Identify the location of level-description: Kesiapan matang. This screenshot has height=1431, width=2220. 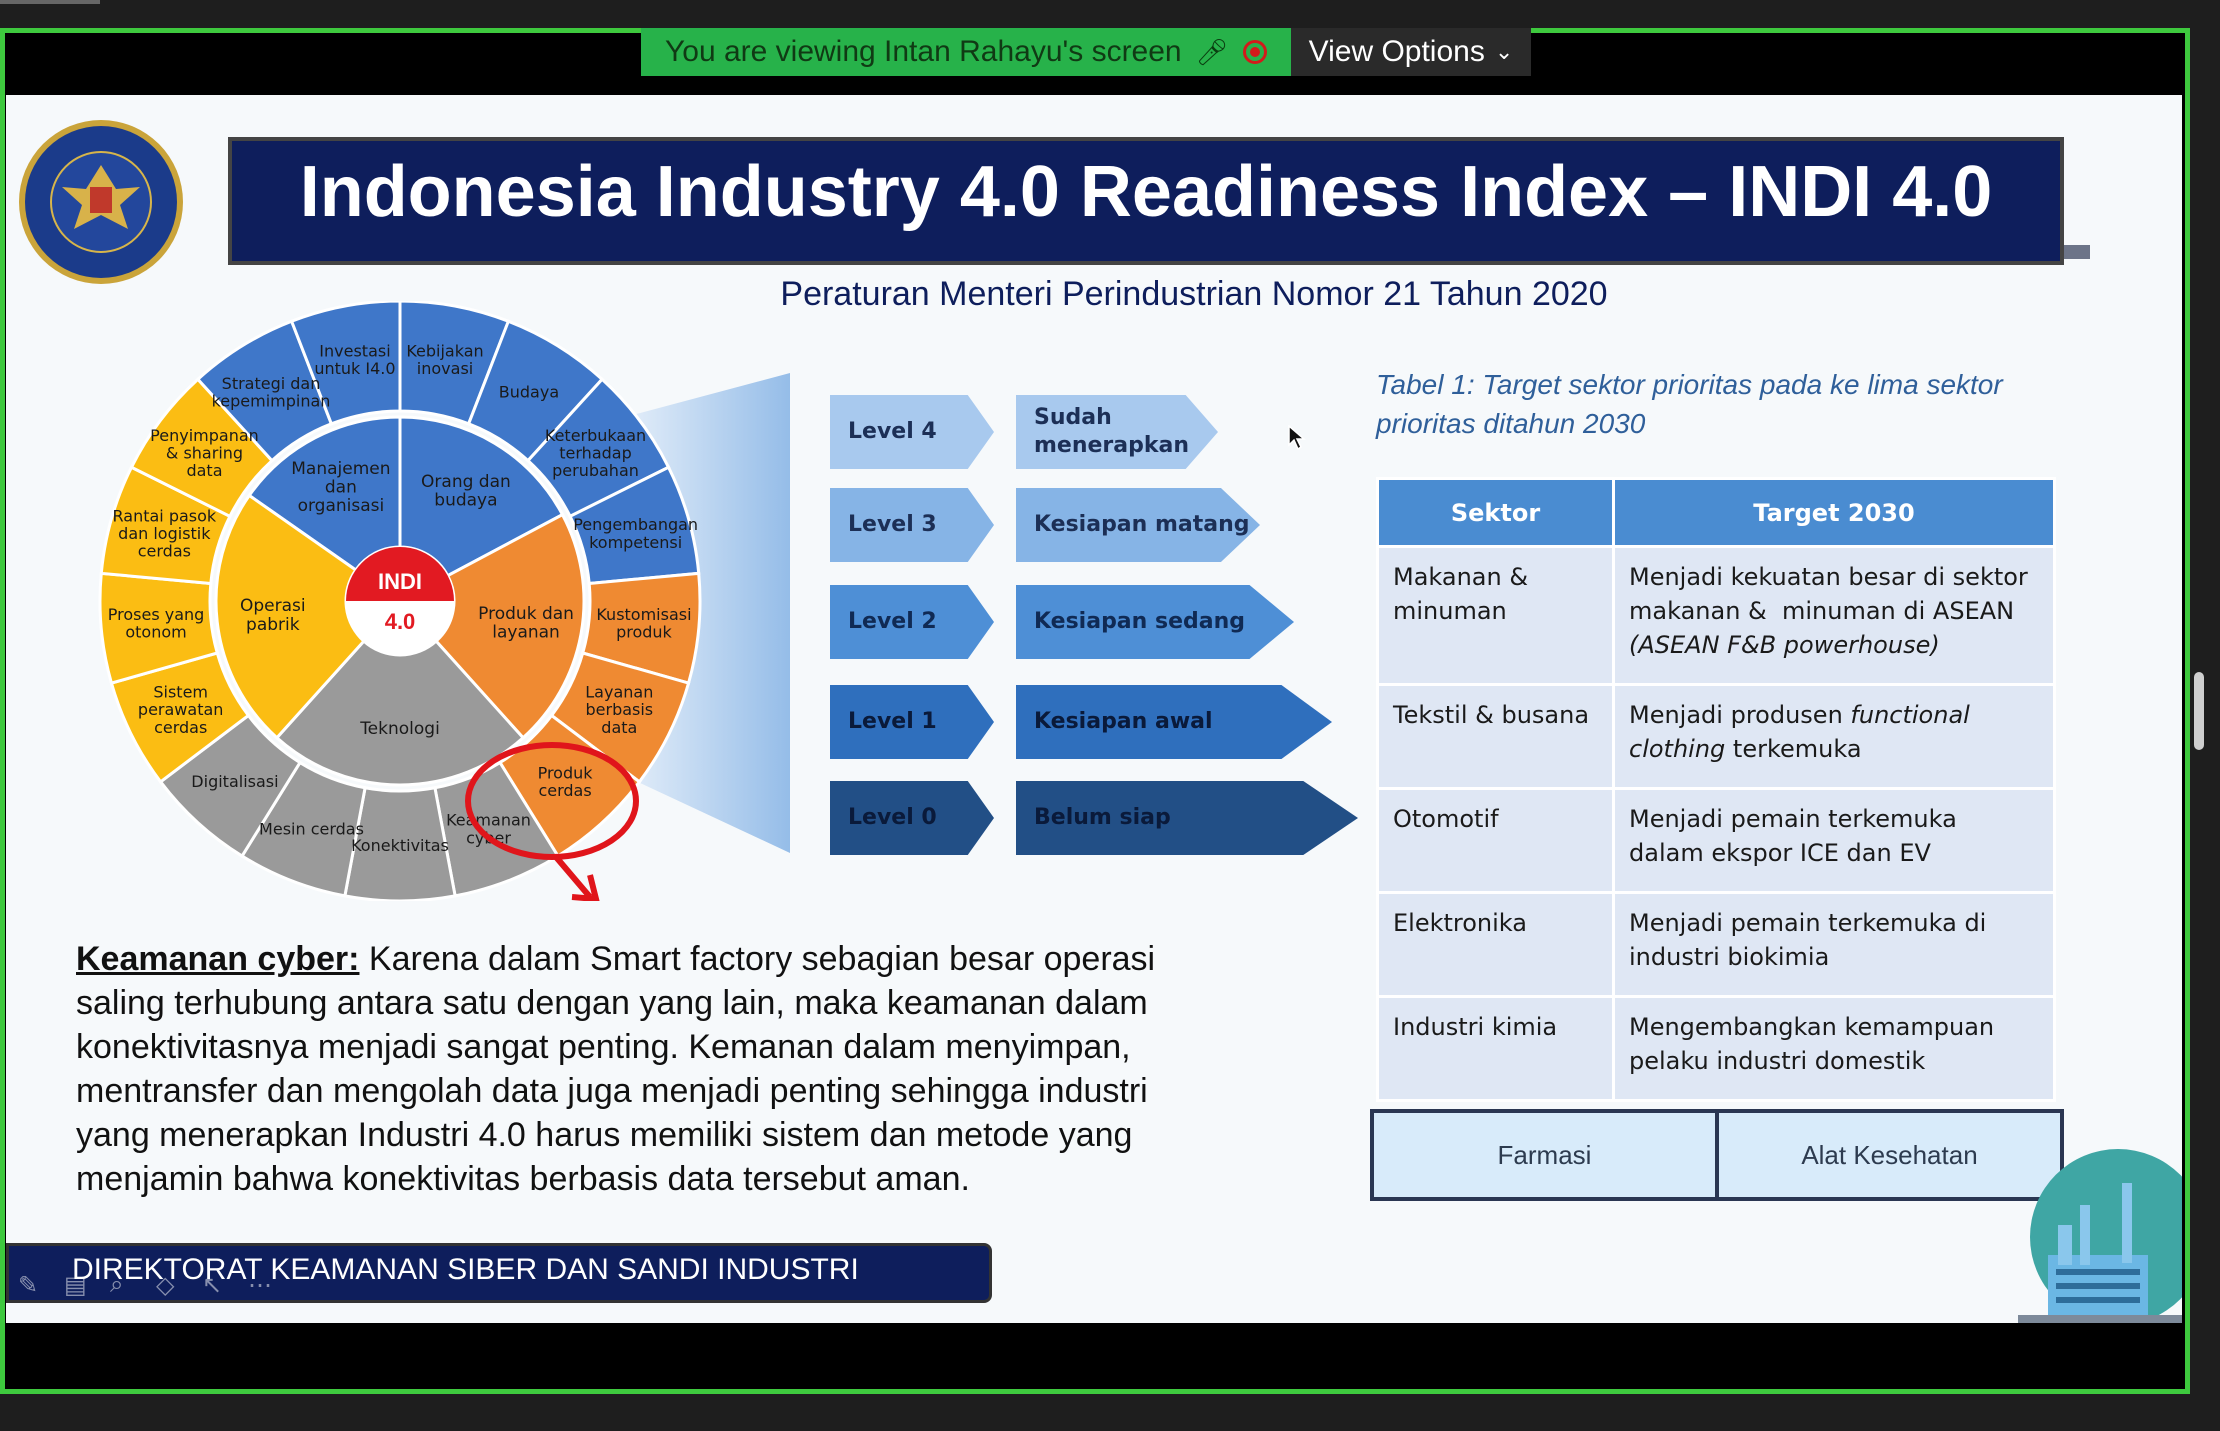
(1138, 525).